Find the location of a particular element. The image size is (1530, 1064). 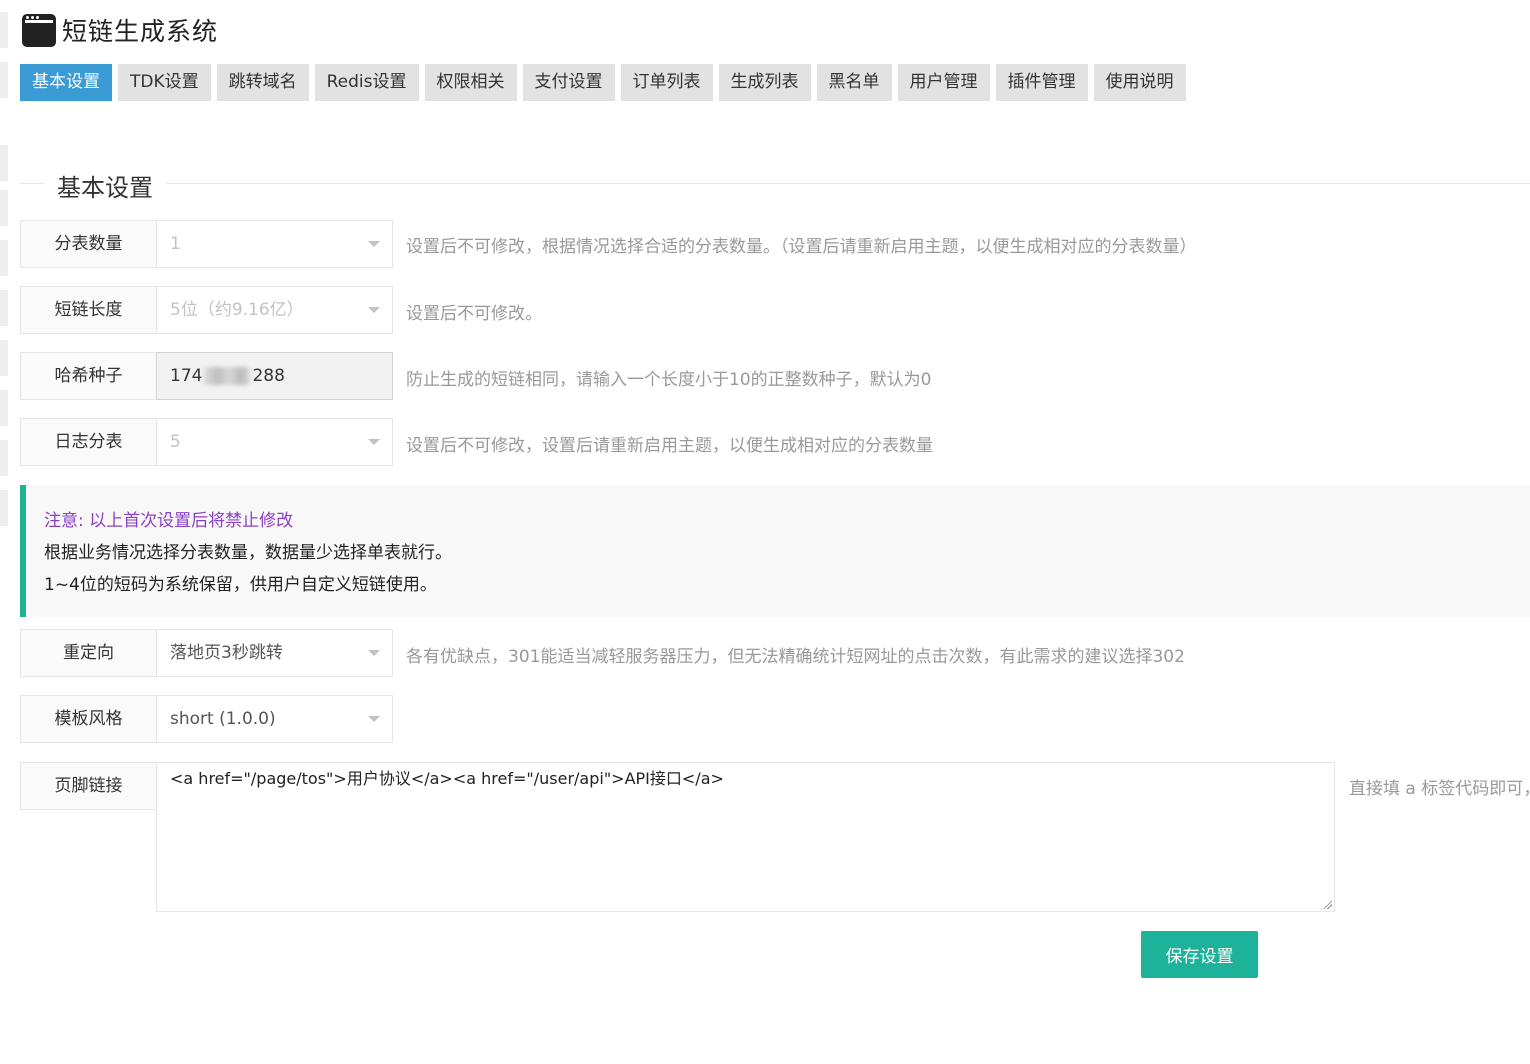

notice-line: 1~4位的短码为系统保留，供用户自定义短链使用。 is located at coordinates (240, 585).